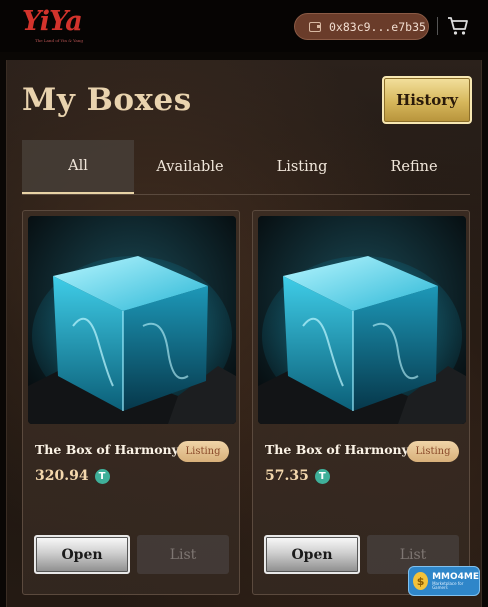 The width and height of the screenshot is (488, 607). I want to click on price: 57.35 T, so click(297, 476).